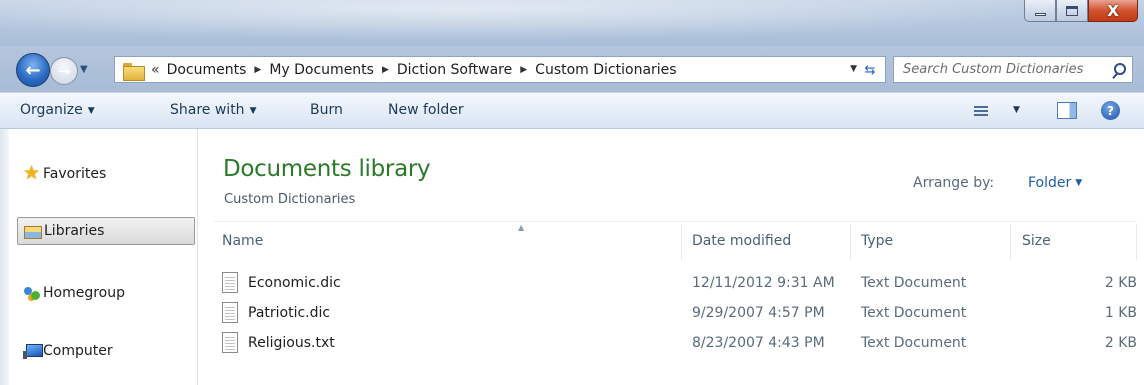 The height and width of the screenshot is (385, 1144). I want to click on burn-button: Burn, so click(326, 110).